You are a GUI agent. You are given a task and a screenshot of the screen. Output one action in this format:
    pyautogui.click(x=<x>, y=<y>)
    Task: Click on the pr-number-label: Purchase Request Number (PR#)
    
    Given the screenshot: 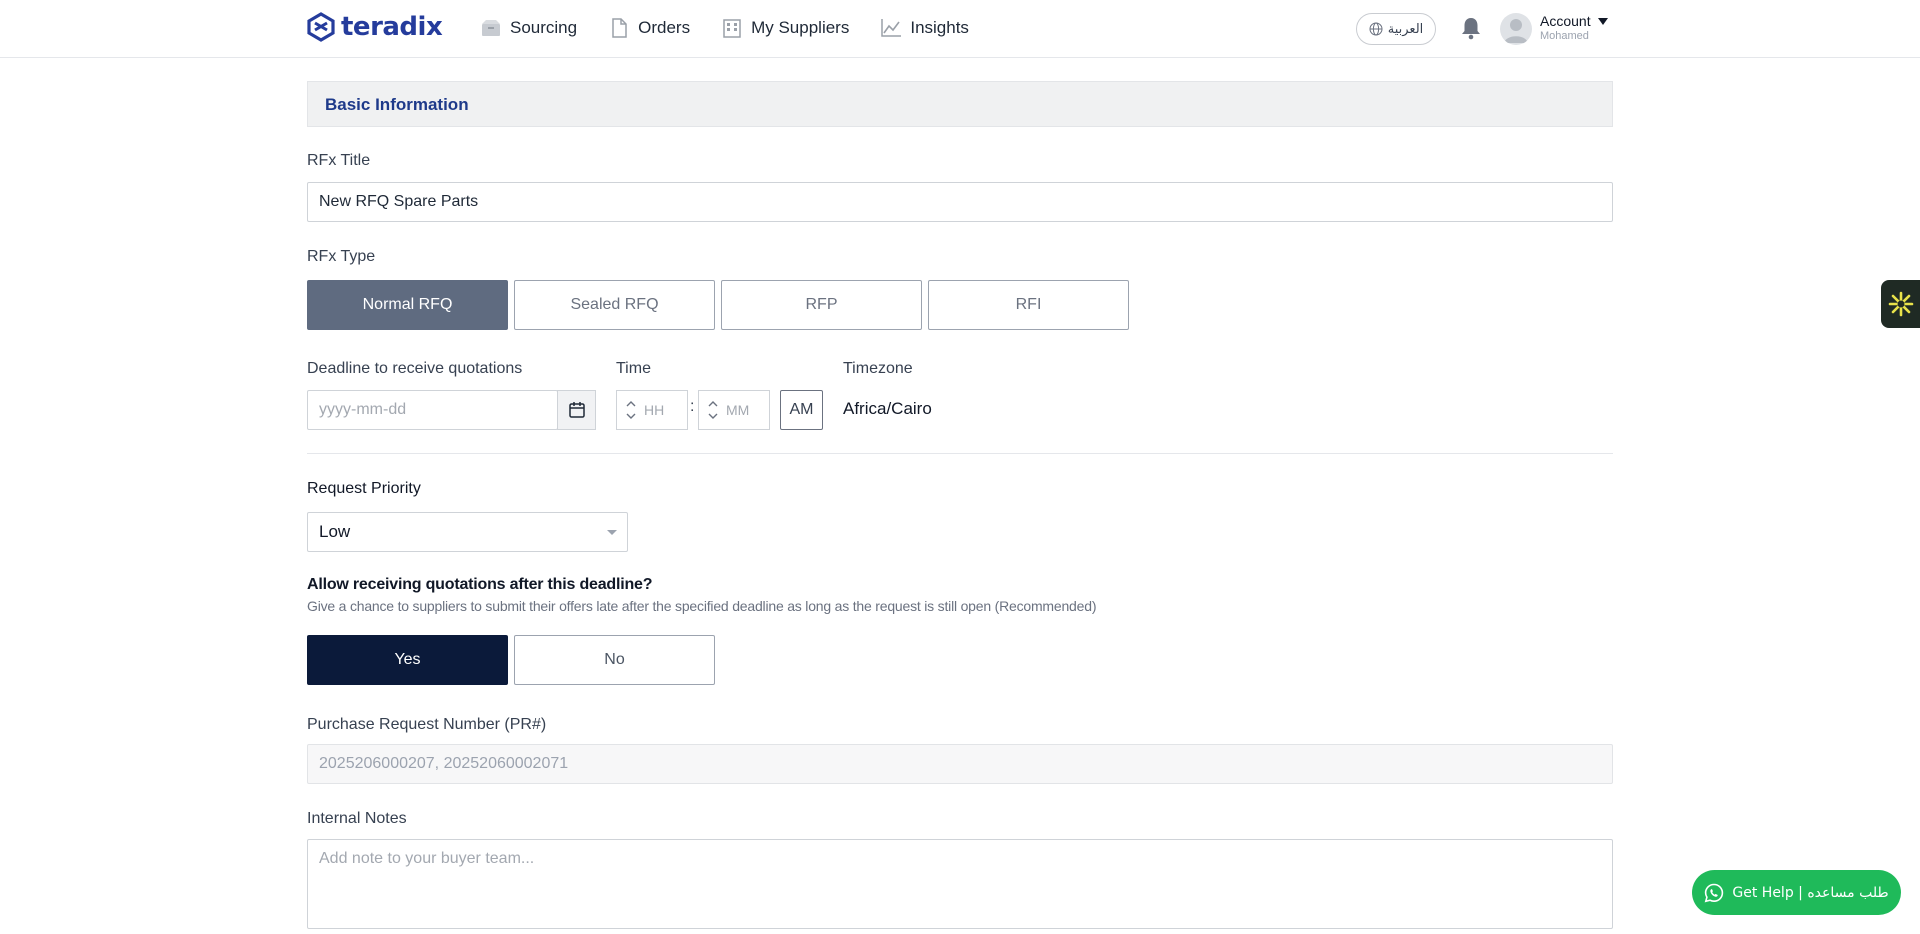 What is the action you would take?
    pyautogui.click(x=427, y=724)
    